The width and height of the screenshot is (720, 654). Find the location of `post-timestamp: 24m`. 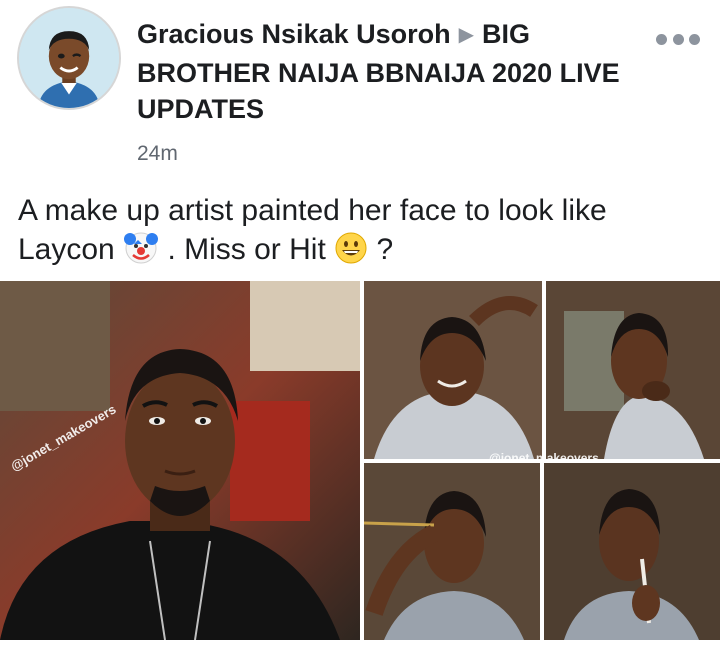

post-timestamp: 24m is located at coordinates (157, 154).